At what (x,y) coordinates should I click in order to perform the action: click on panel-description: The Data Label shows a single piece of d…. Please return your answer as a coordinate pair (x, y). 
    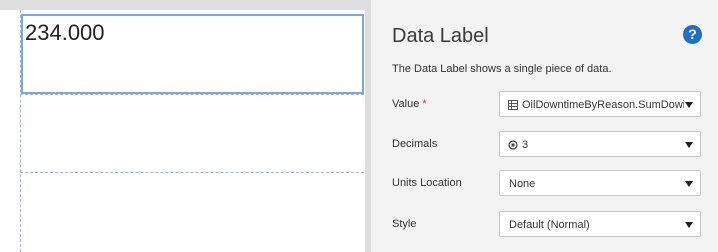
    Looking at the image, I should click on (502, 69).